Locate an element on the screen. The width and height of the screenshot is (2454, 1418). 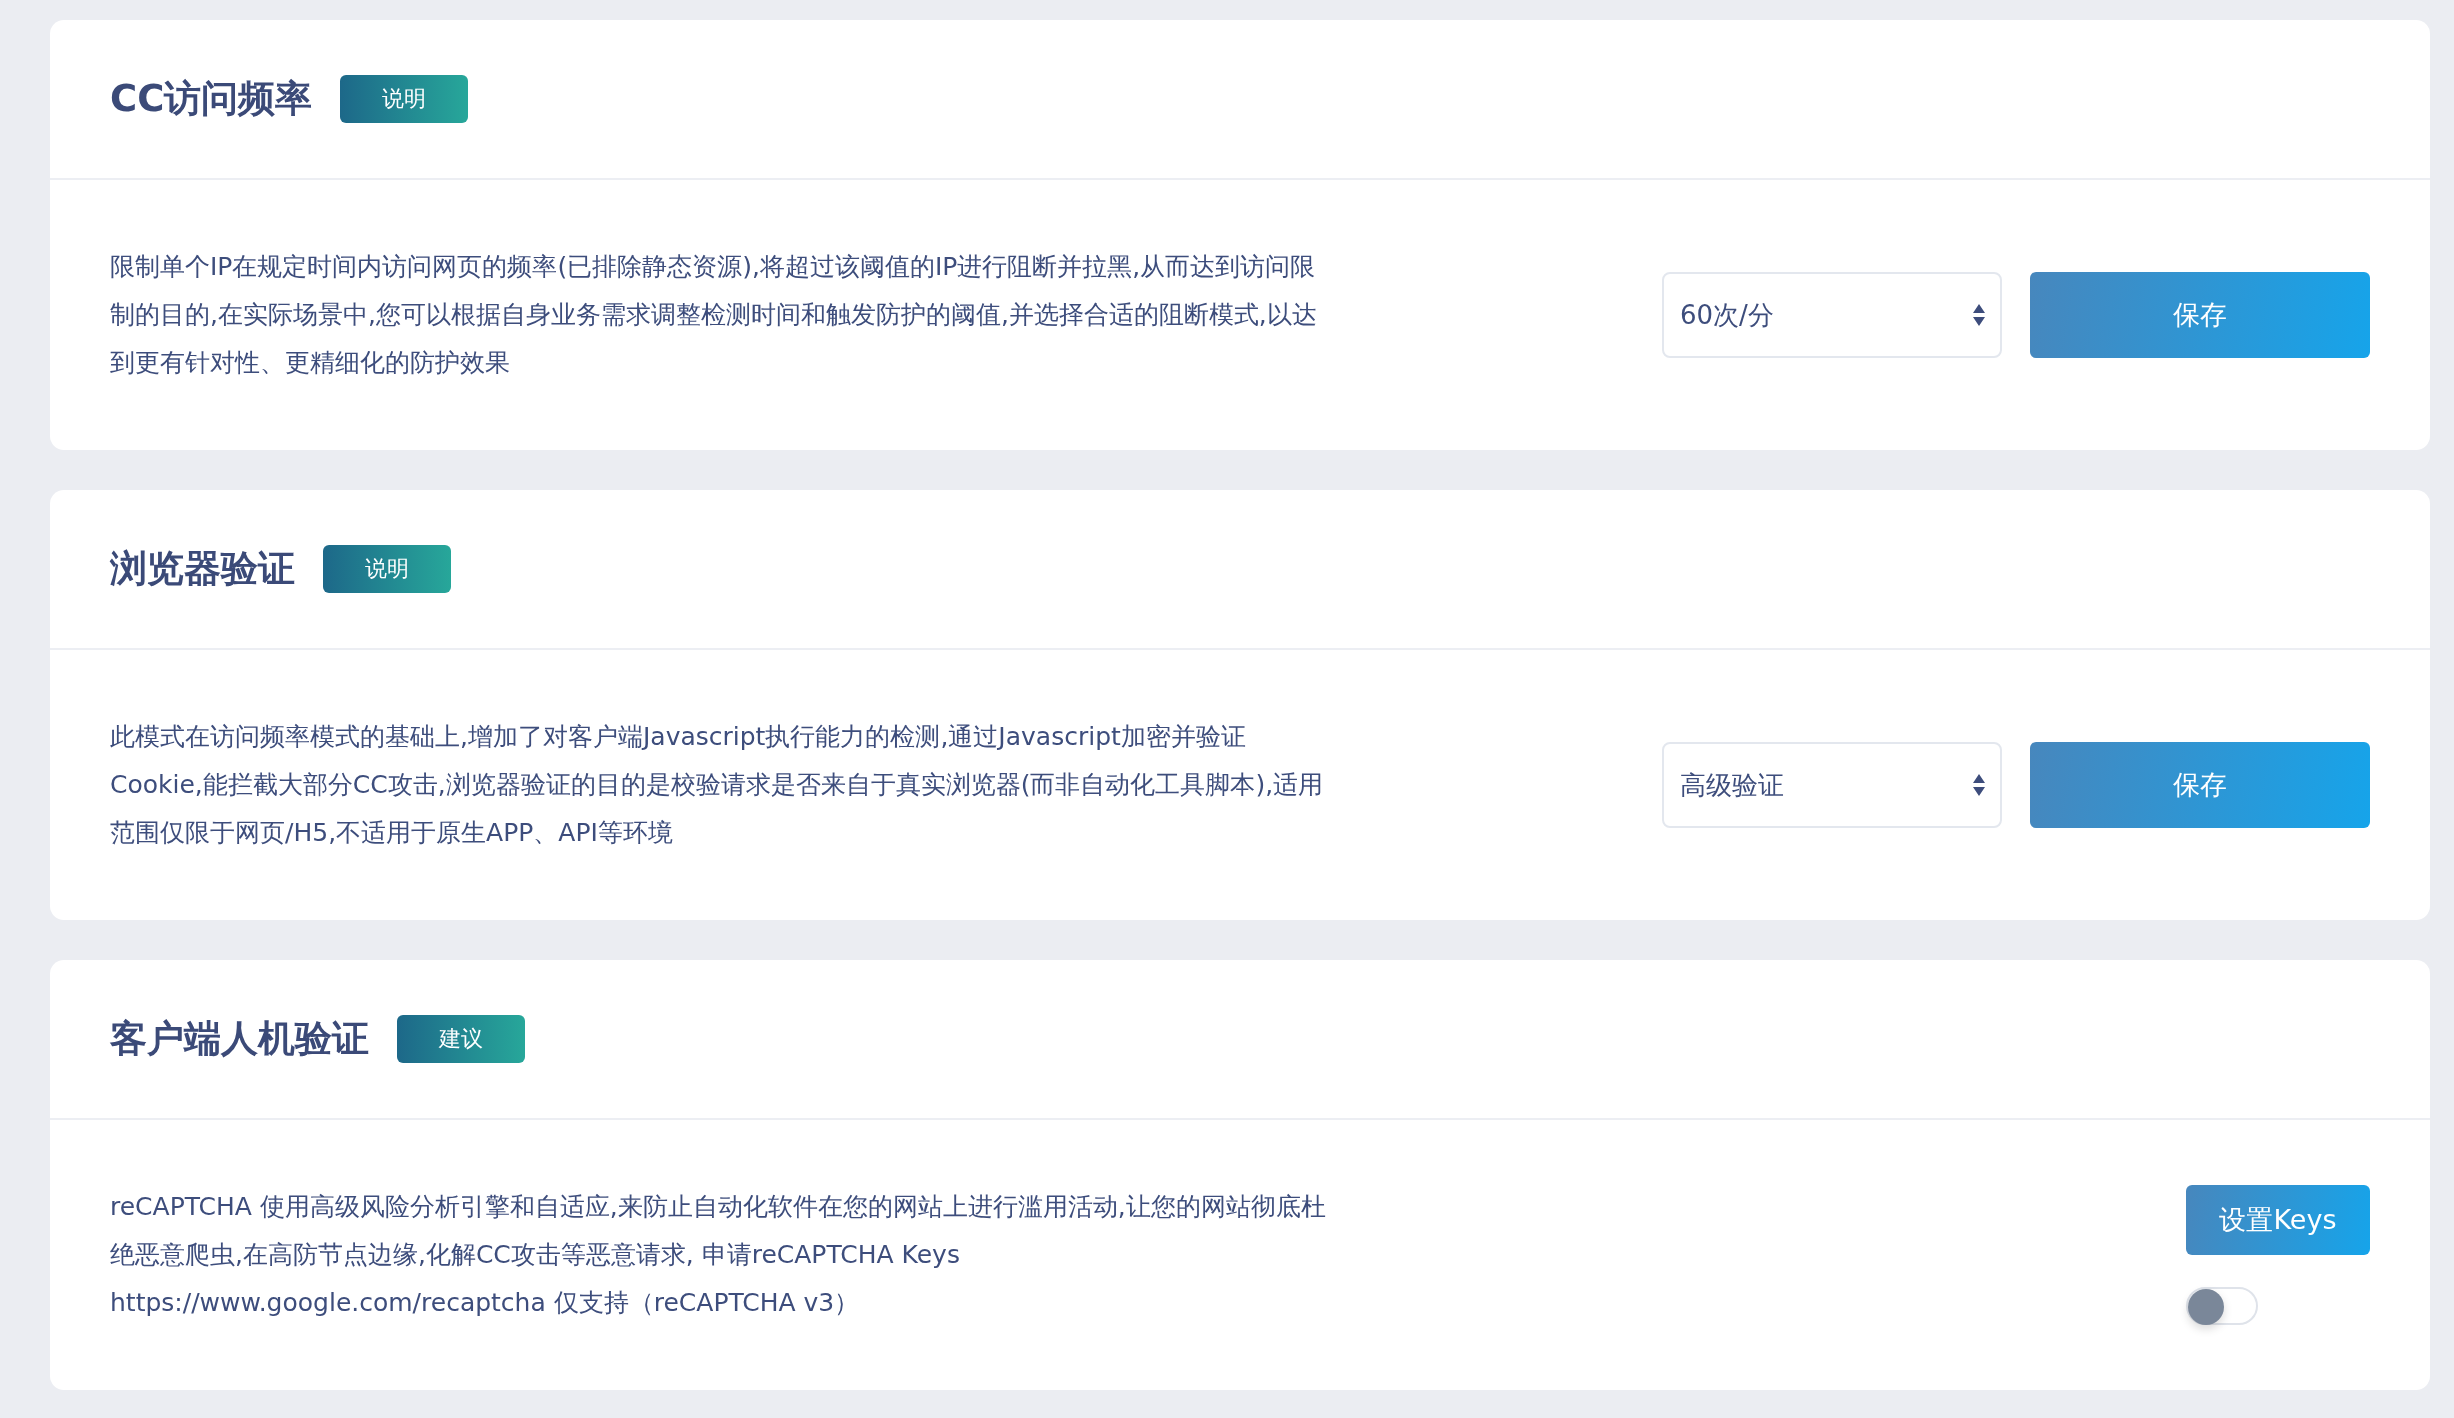
section-title: CC访问频率 is located at coordinates (211, 99).